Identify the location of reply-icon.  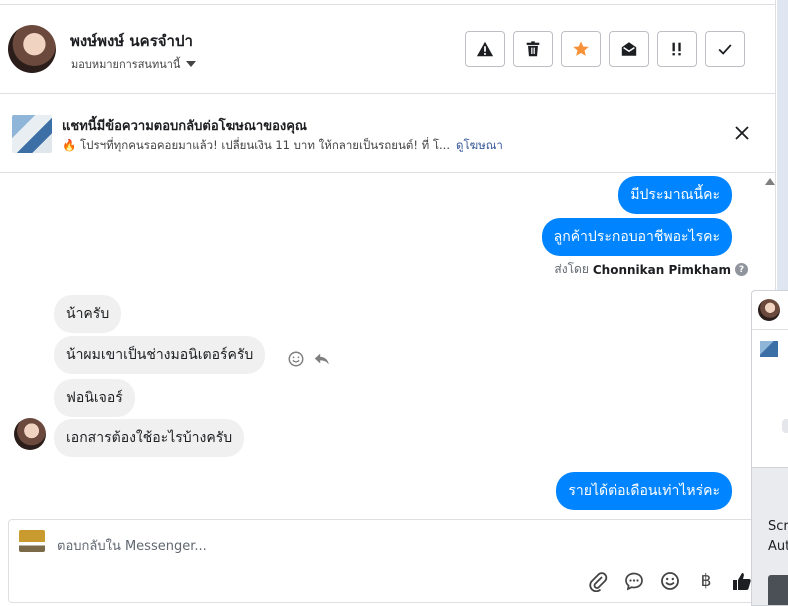
(322, 359).